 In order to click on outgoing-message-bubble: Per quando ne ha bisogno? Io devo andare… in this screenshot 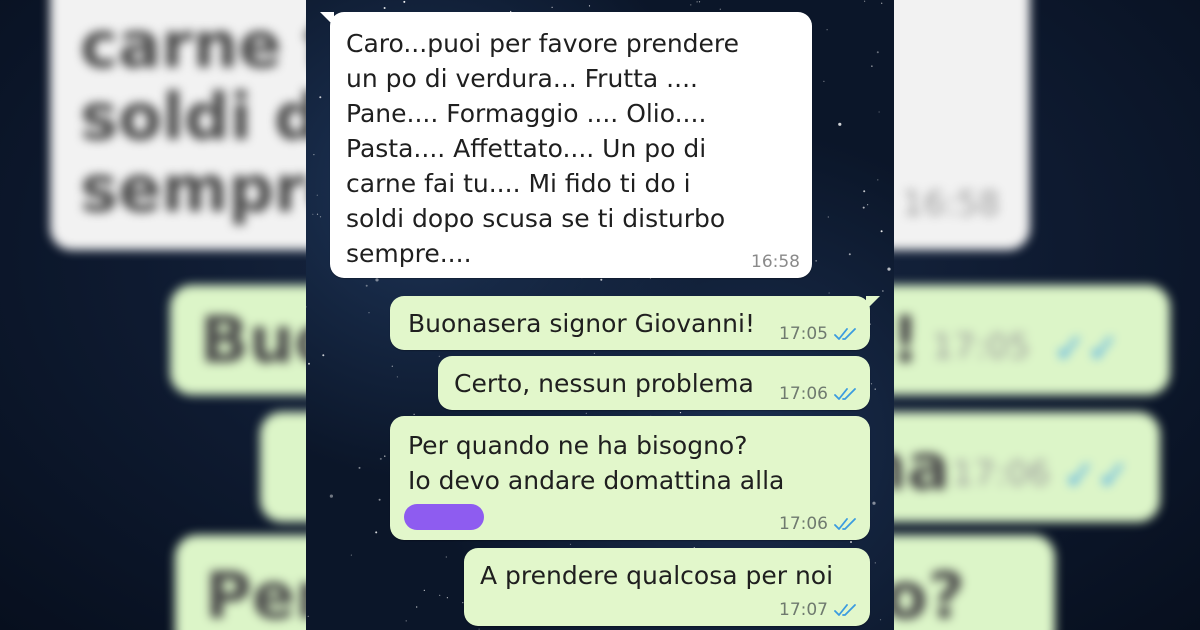, I will do `click(630, 478)`.